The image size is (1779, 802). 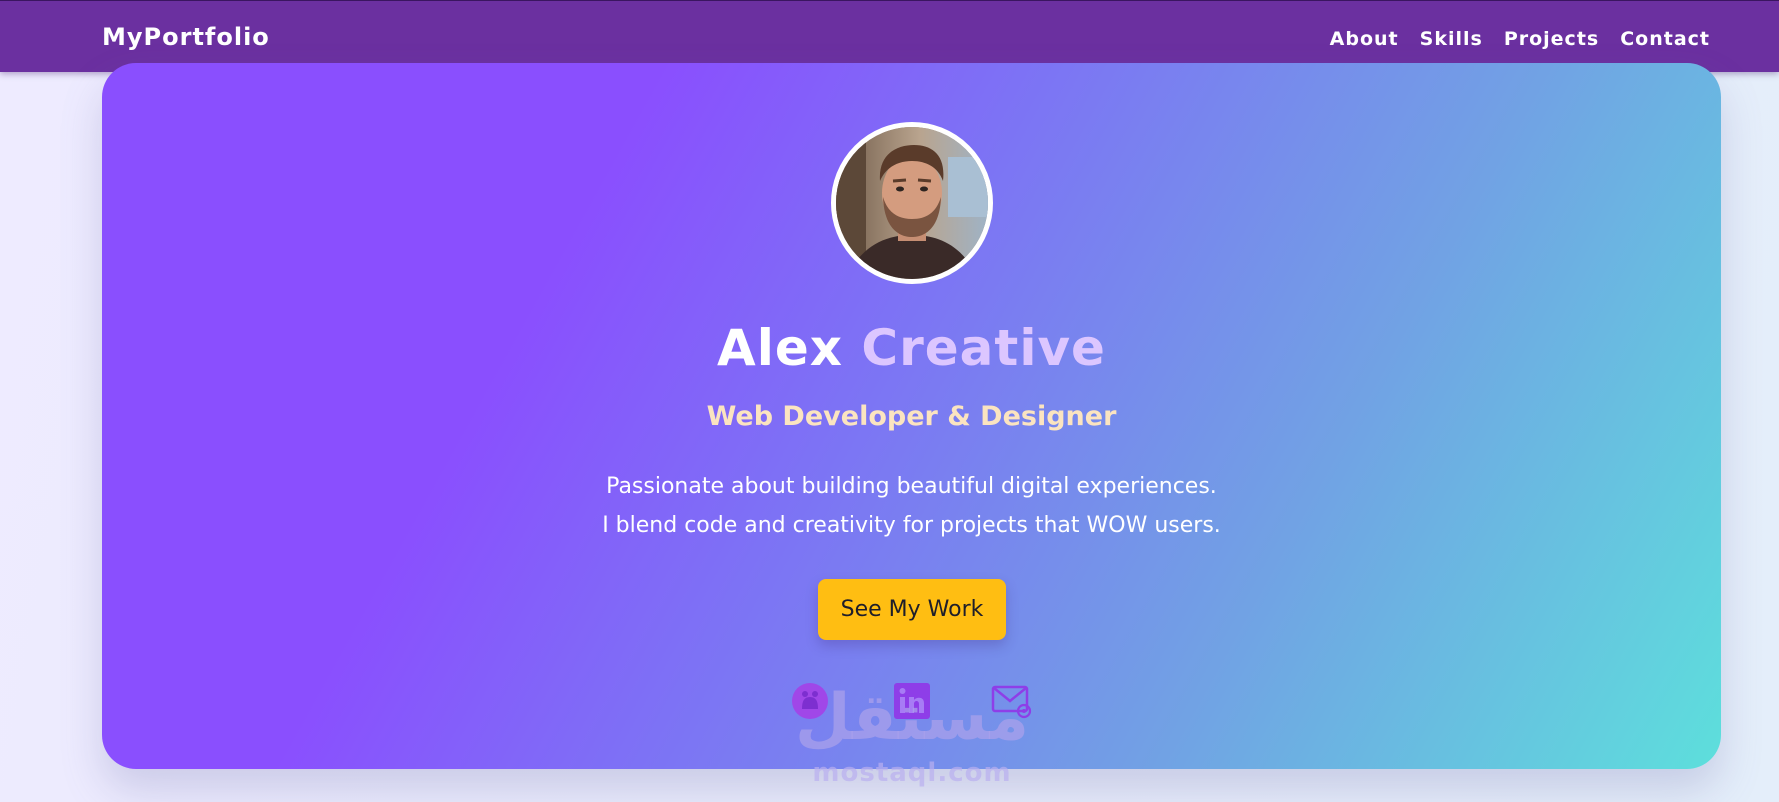 I want to click on nav-link-projects: Projects, so click(x=1551, y=39).